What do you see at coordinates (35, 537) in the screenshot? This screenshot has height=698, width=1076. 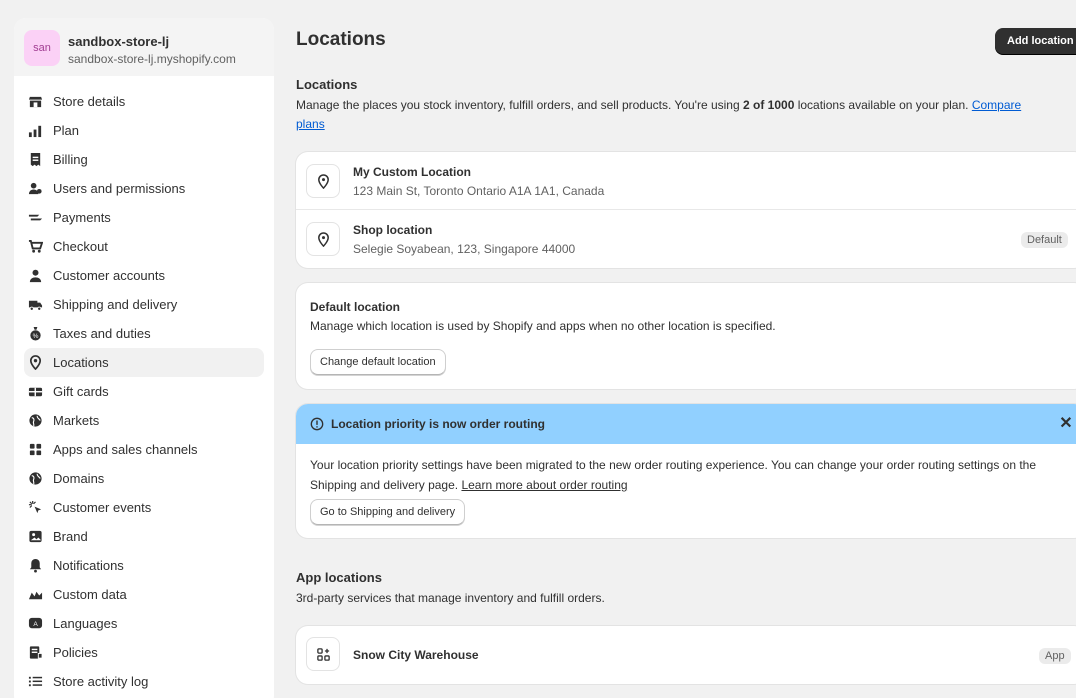 I see `brand-icon` at bounding box center [35, 537].